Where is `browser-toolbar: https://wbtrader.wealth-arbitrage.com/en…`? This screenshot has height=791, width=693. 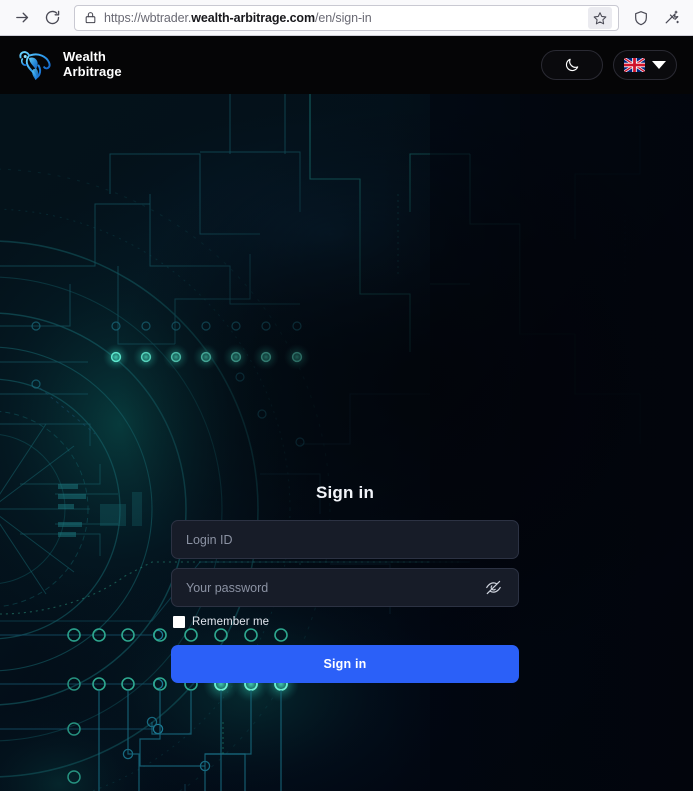 browser-toolbar: https://wbtrader.wealth-arbitrage.com/en… is located at coordinates (346, 18).